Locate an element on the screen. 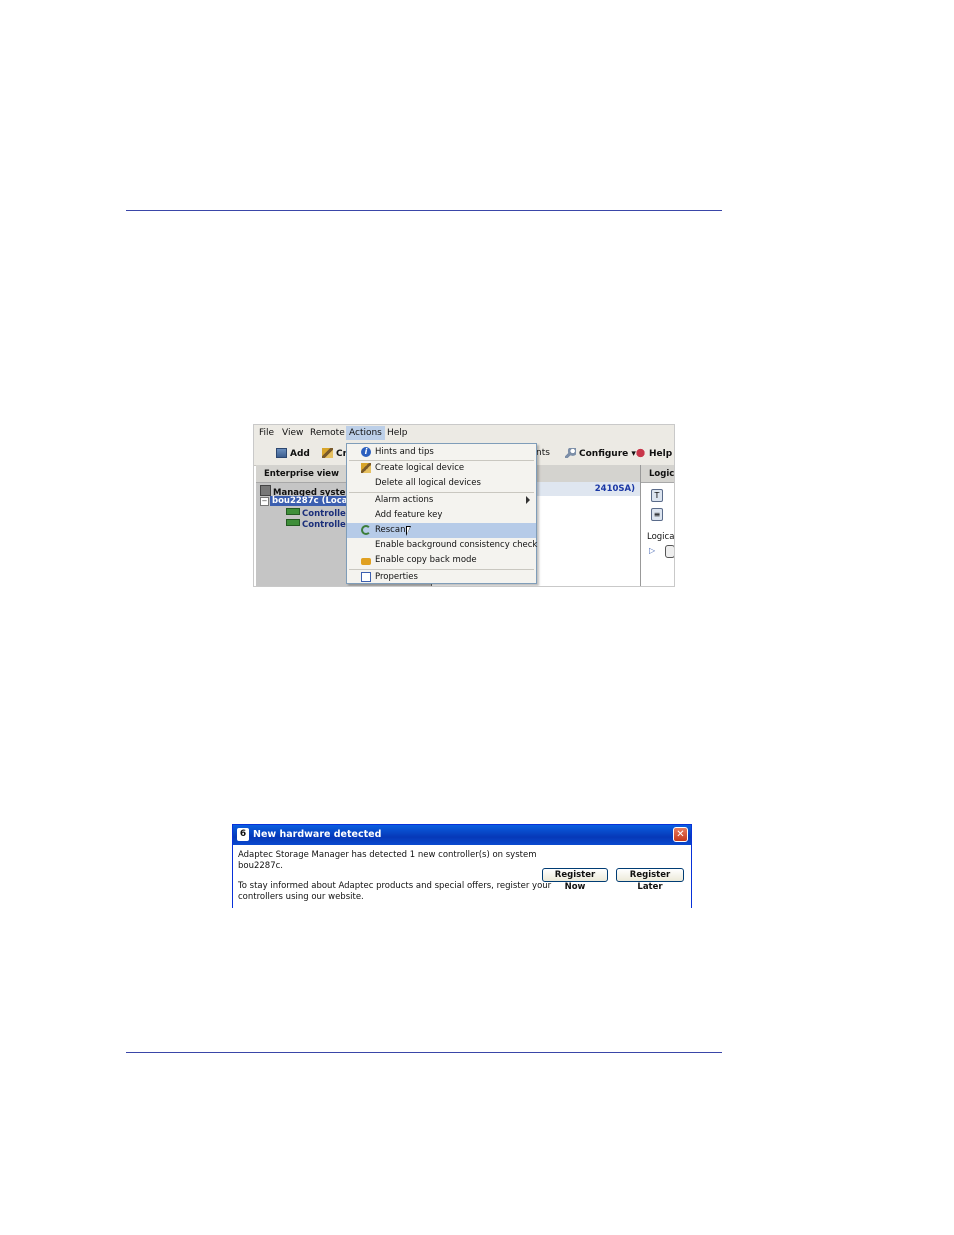 This screenshot has height=1235, width=954. configure-button: Configure ▾ is located at coordinates (600, 453).